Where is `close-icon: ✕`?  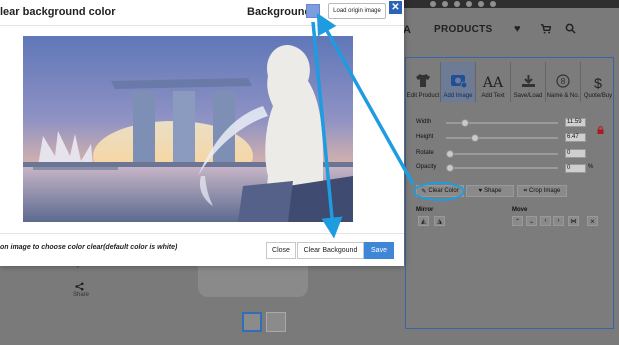 close-icon: ✕ is located at coordinates (395, 7).